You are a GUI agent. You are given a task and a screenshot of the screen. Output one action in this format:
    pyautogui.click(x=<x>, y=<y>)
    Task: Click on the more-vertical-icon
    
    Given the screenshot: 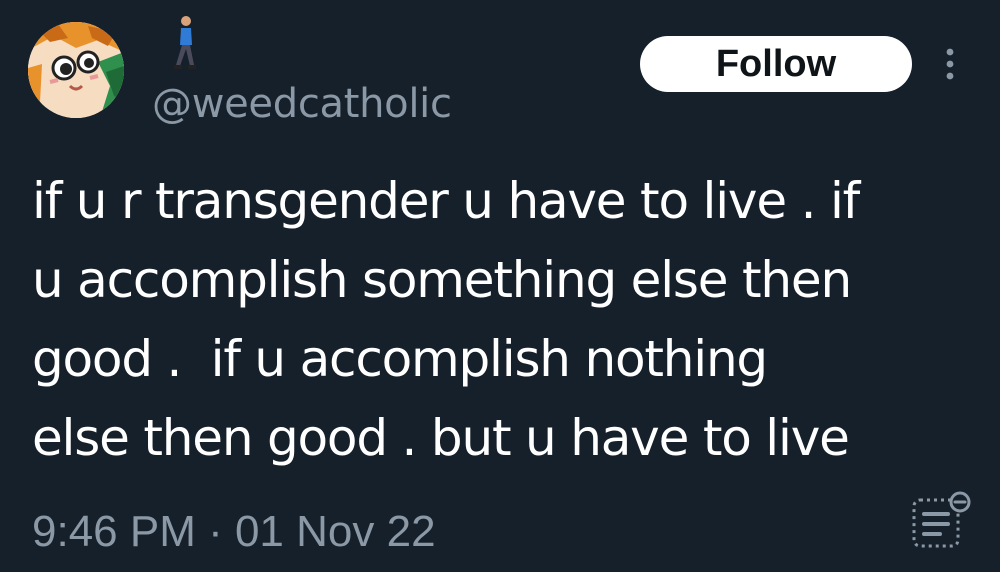 What is the action you would take?
    pyautogui.click(x=950, y=64)
    